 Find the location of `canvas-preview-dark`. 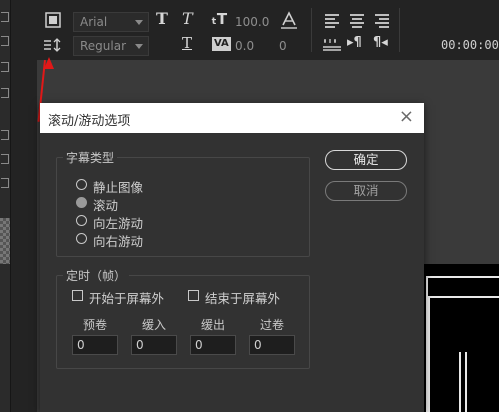

canvas-preview-dark is located at coordinates (461, 338).